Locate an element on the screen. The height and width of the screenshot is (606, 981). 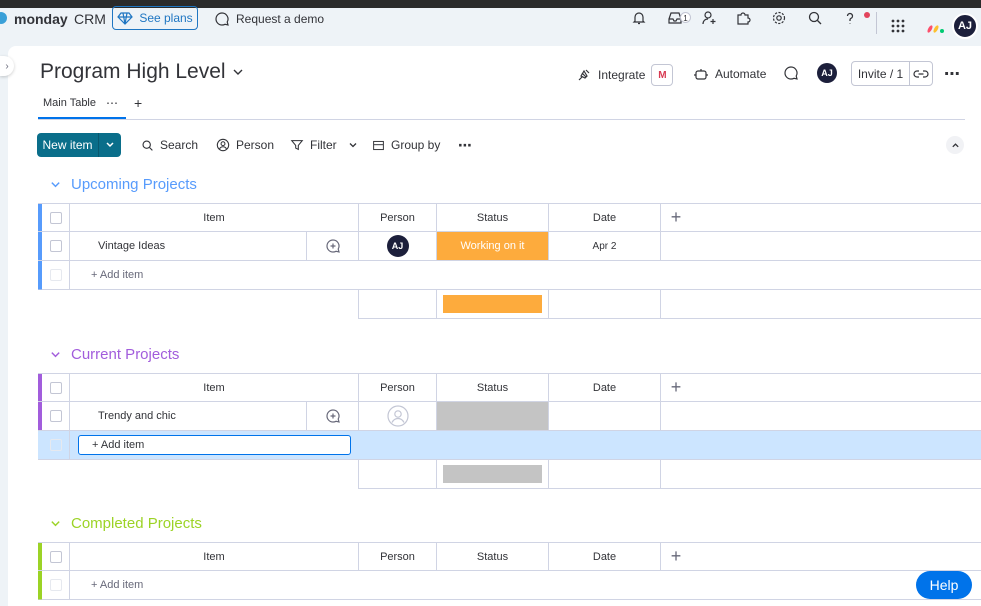
add-update-icon is located at coordinates (332, 246).